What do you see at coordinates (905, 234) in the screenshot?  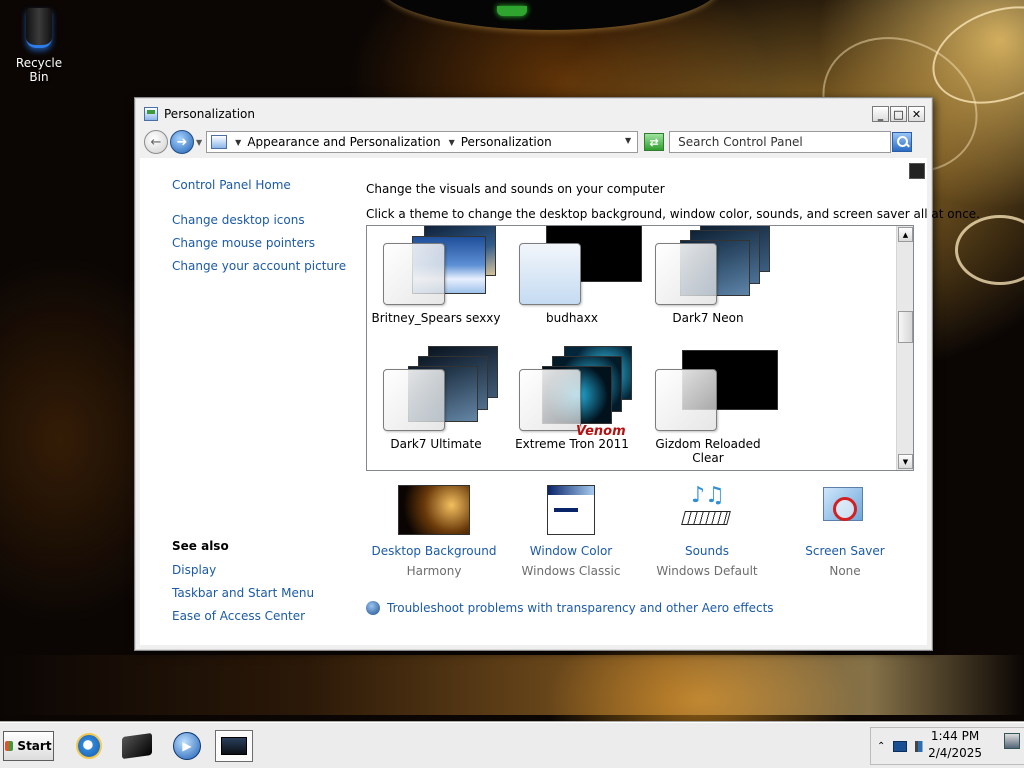 I see `scroll-up-arrow-icon: ▲` at bounding box center [905, 234].